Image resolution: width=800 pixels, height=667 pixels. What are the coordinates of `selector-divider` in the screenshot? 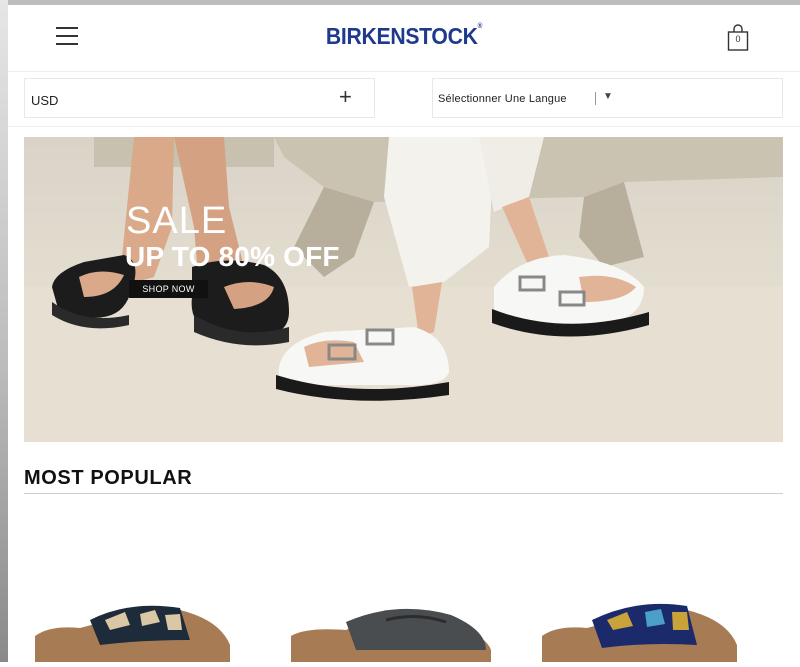 It's located at (404, 126).